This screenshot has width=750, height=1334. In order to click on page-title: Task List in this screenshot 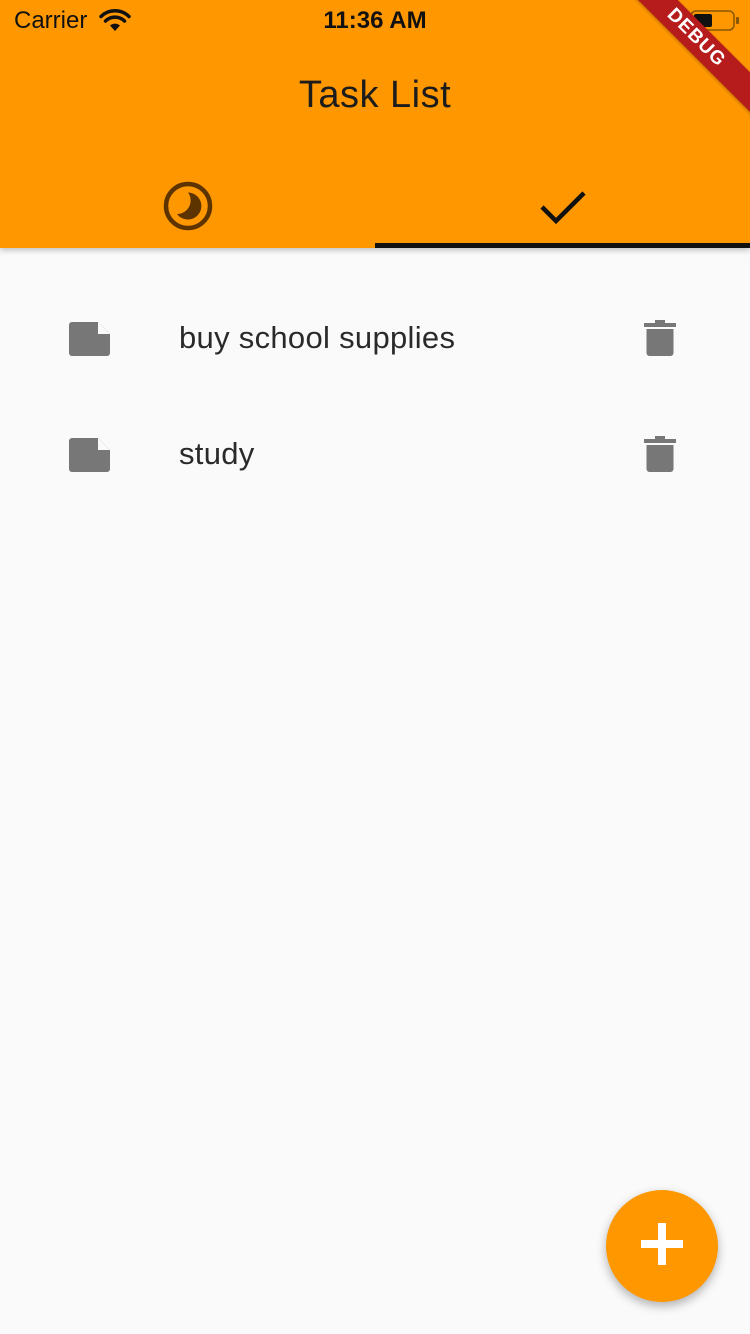, I will do `click(375, 95)`.